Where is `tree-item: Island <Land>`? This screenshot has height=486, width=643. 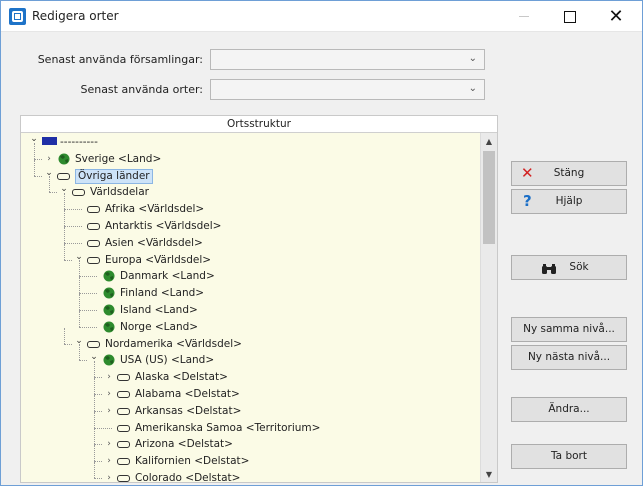 tree-item: Island <Land> is located at coordinates (249, 310).